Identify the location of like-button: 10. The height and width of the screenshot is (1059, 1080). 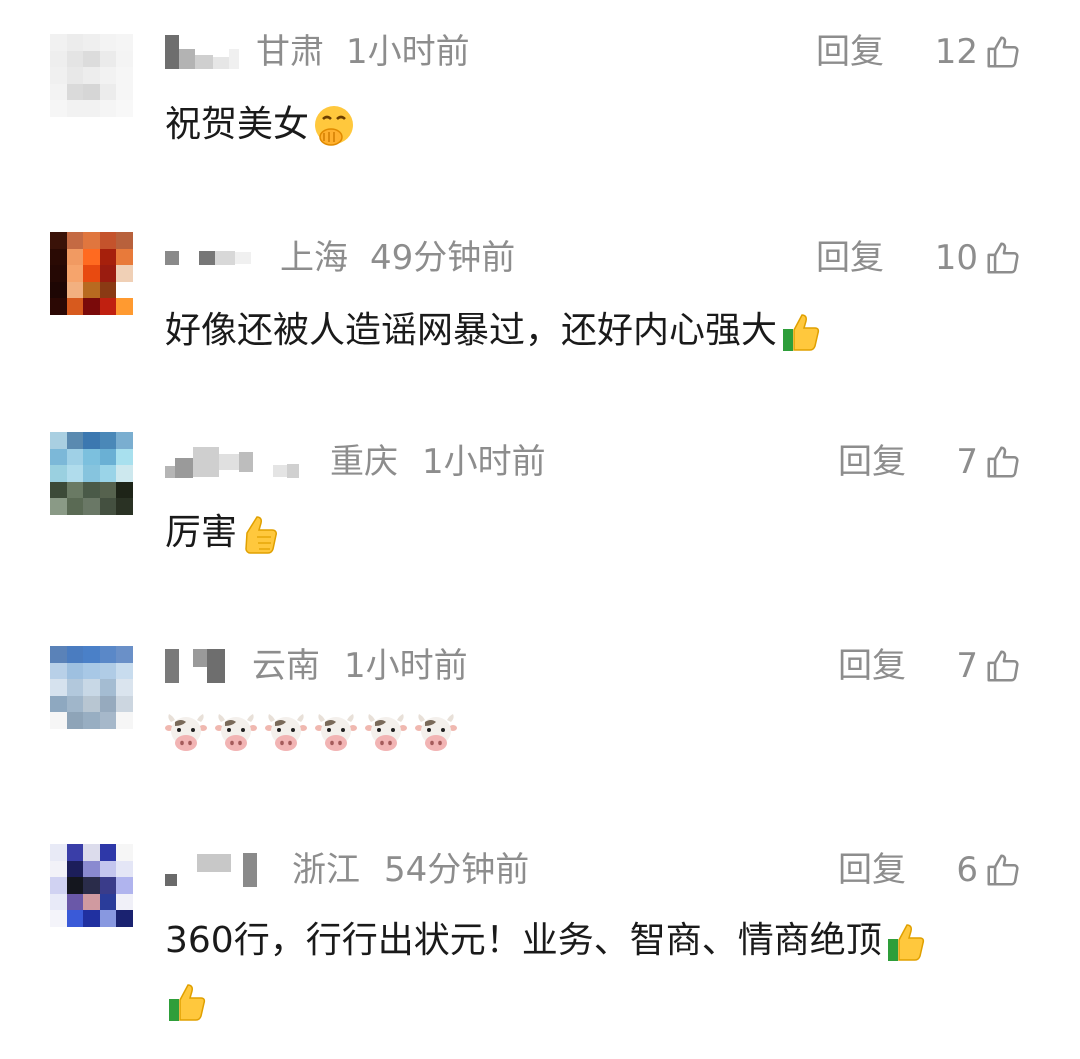
(978, 258).